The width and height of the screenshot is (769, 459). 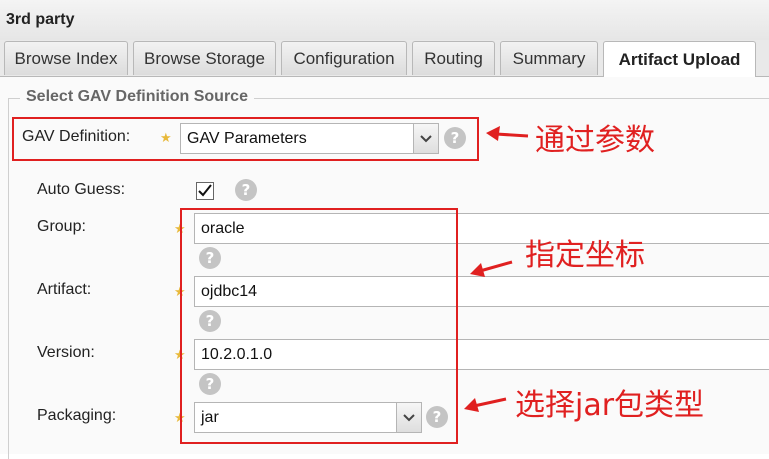 What do you see at coordinates (137, 97) in the screenshot?
I see `fieldset-legend: Select GAV Definition Source` at bounding box center [137, 97].